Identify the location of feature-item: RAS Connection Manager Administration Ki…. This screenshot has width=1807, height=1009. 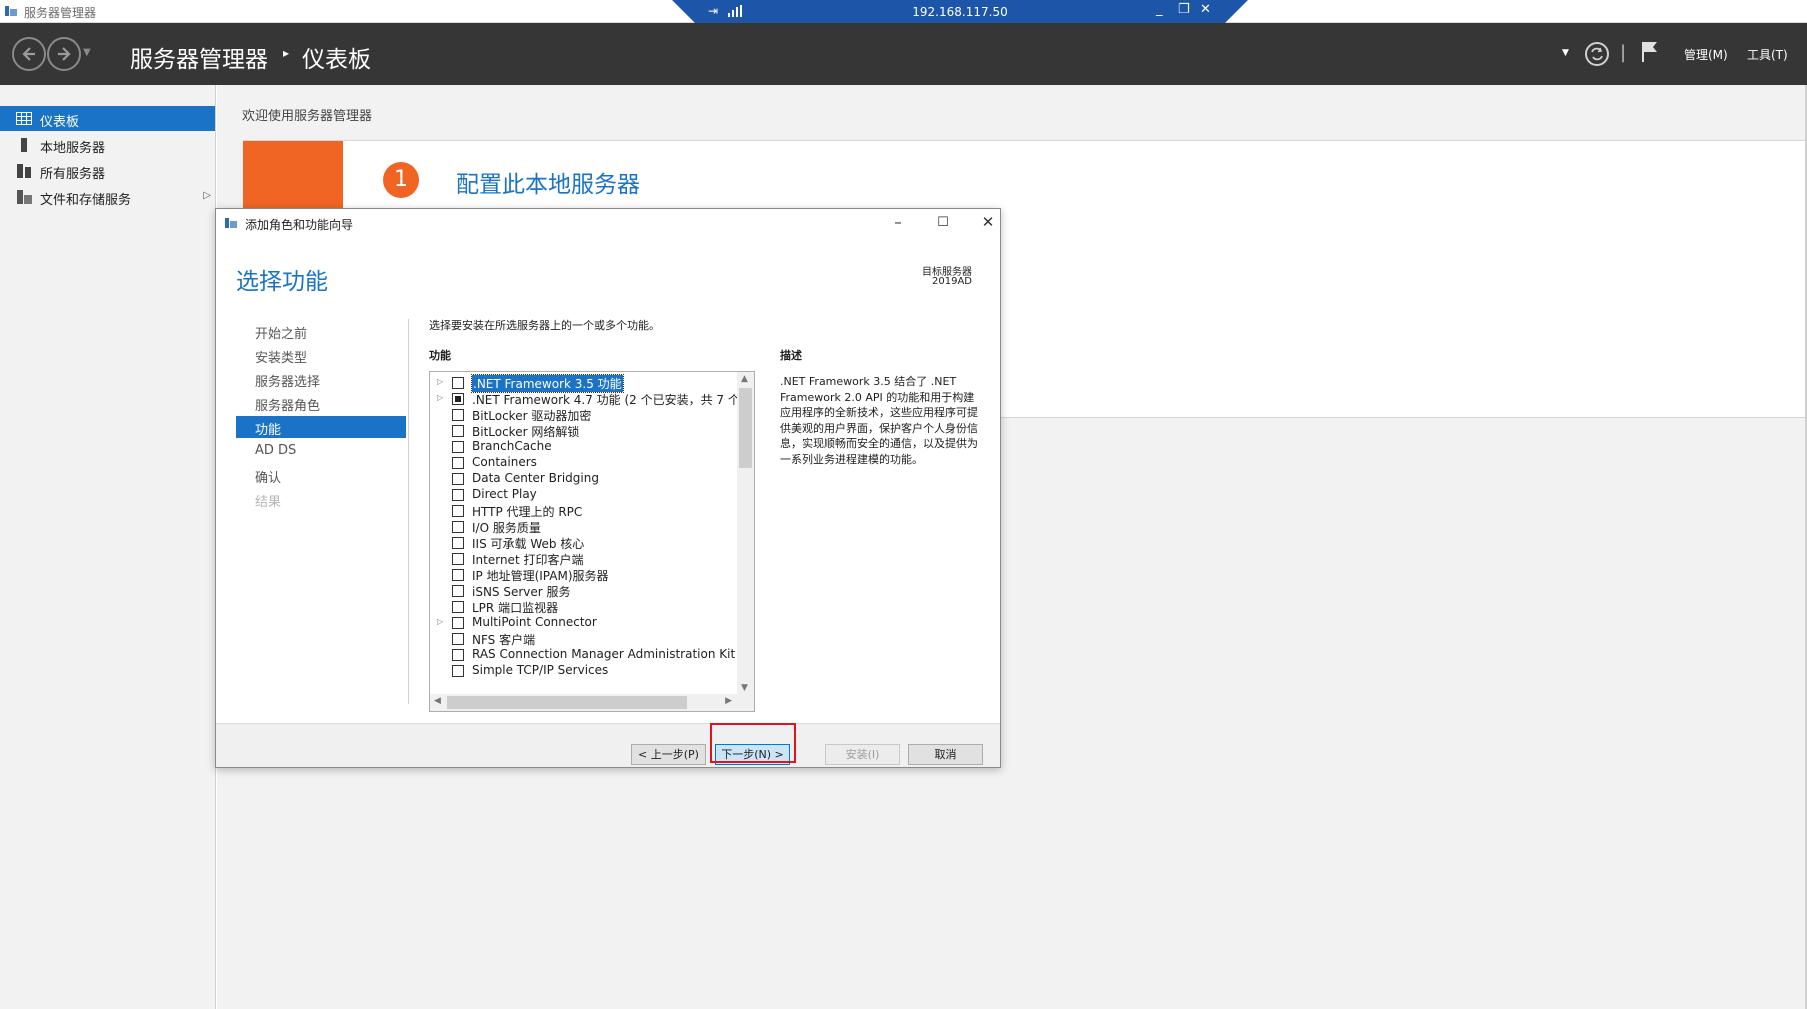
(591, 655).